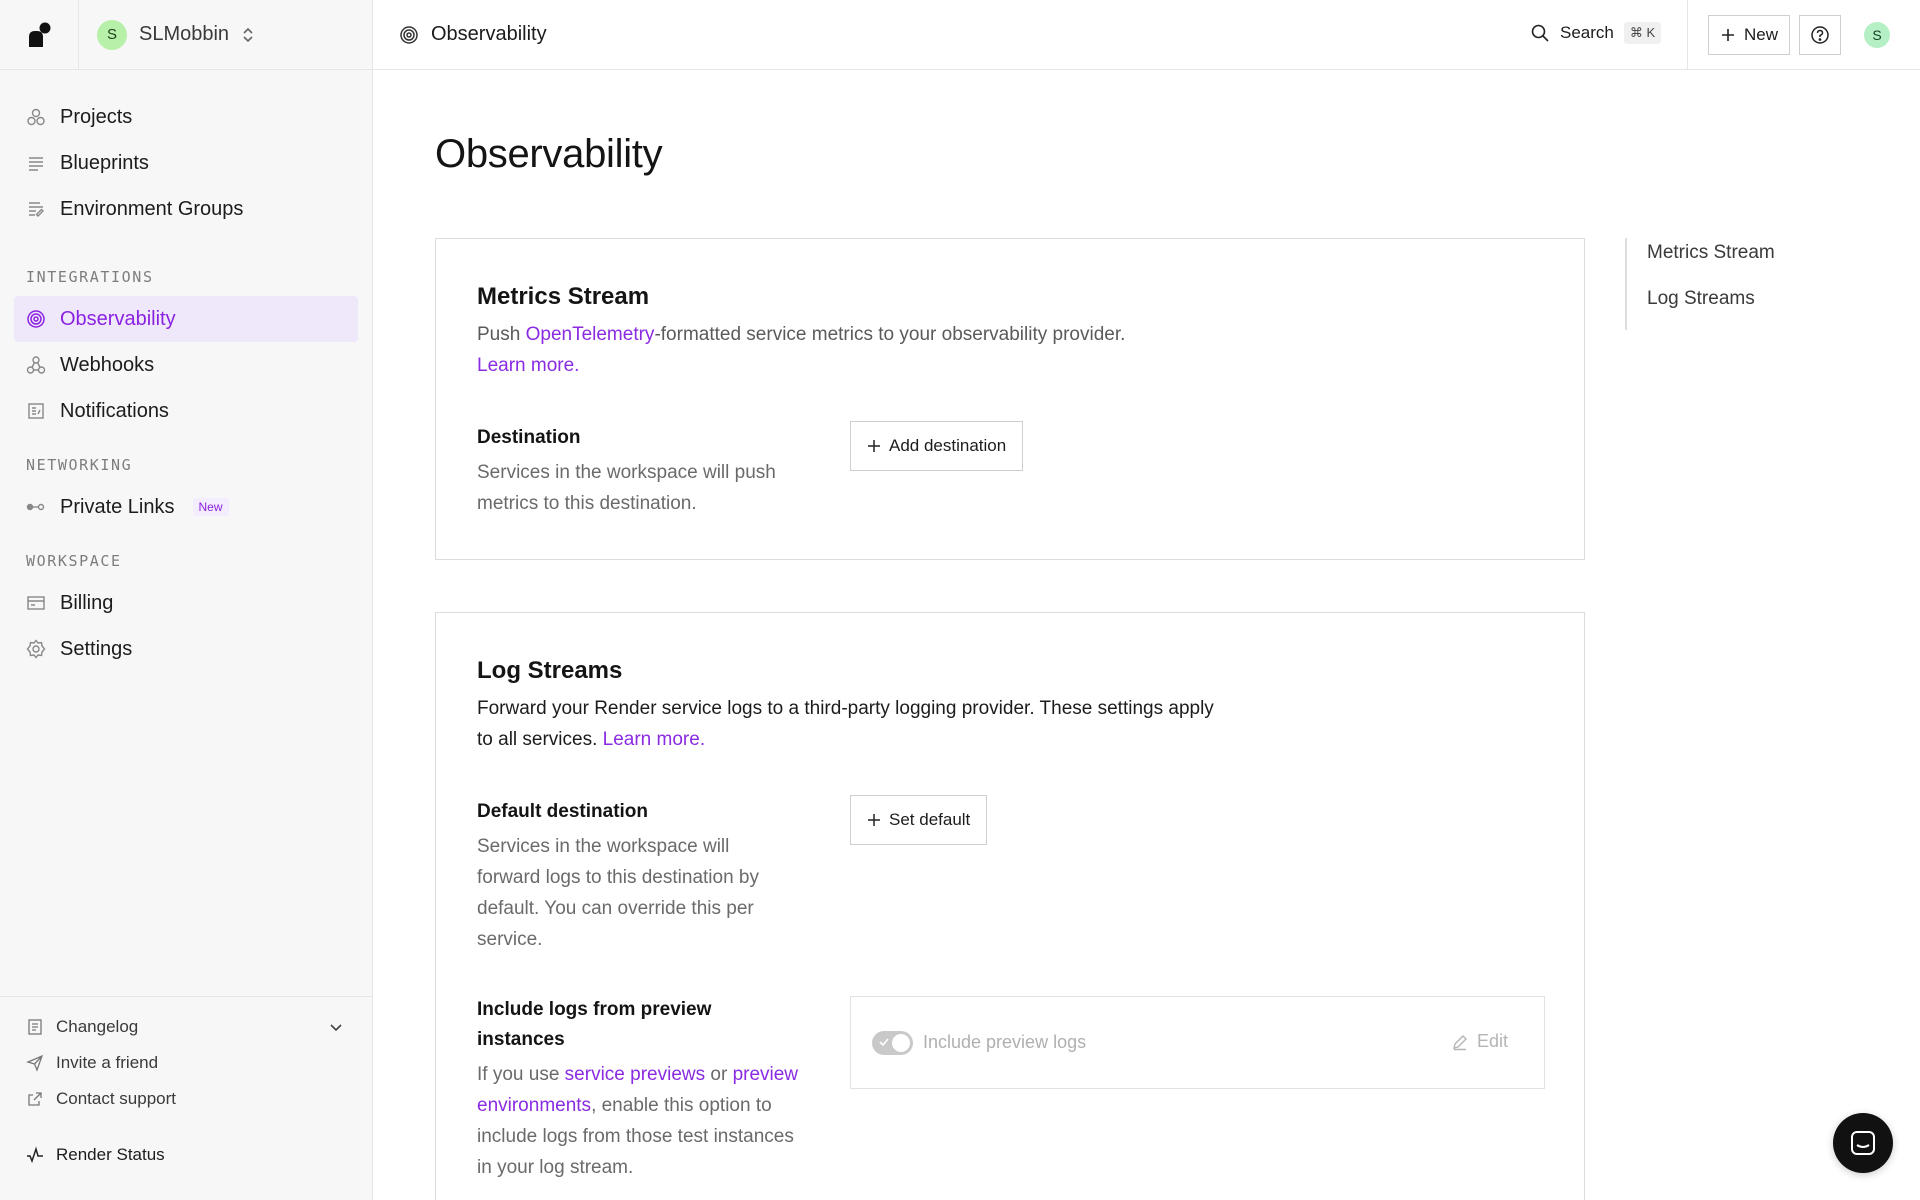 Image resolution: width=1920 pixels, height=1200 pixels. I want to click on logs-learn-more-link: Learn more., so click(654, 739).